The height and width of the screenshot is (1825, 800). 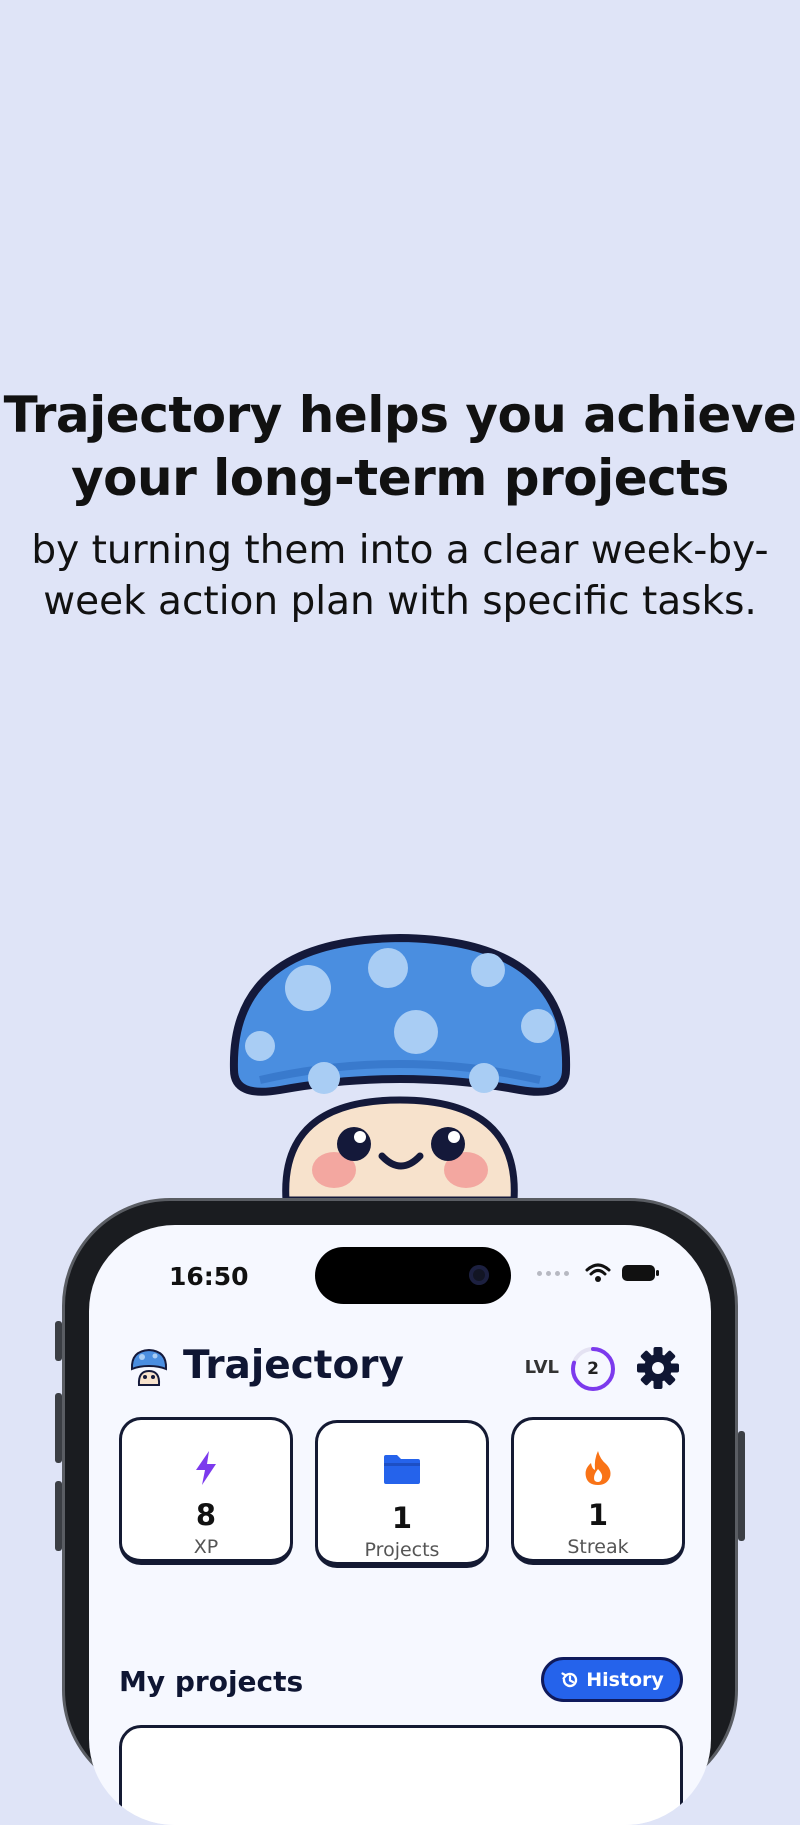 I want to click on subline-line-2: week action plan with specific tasks., so click(x=400, y=601).